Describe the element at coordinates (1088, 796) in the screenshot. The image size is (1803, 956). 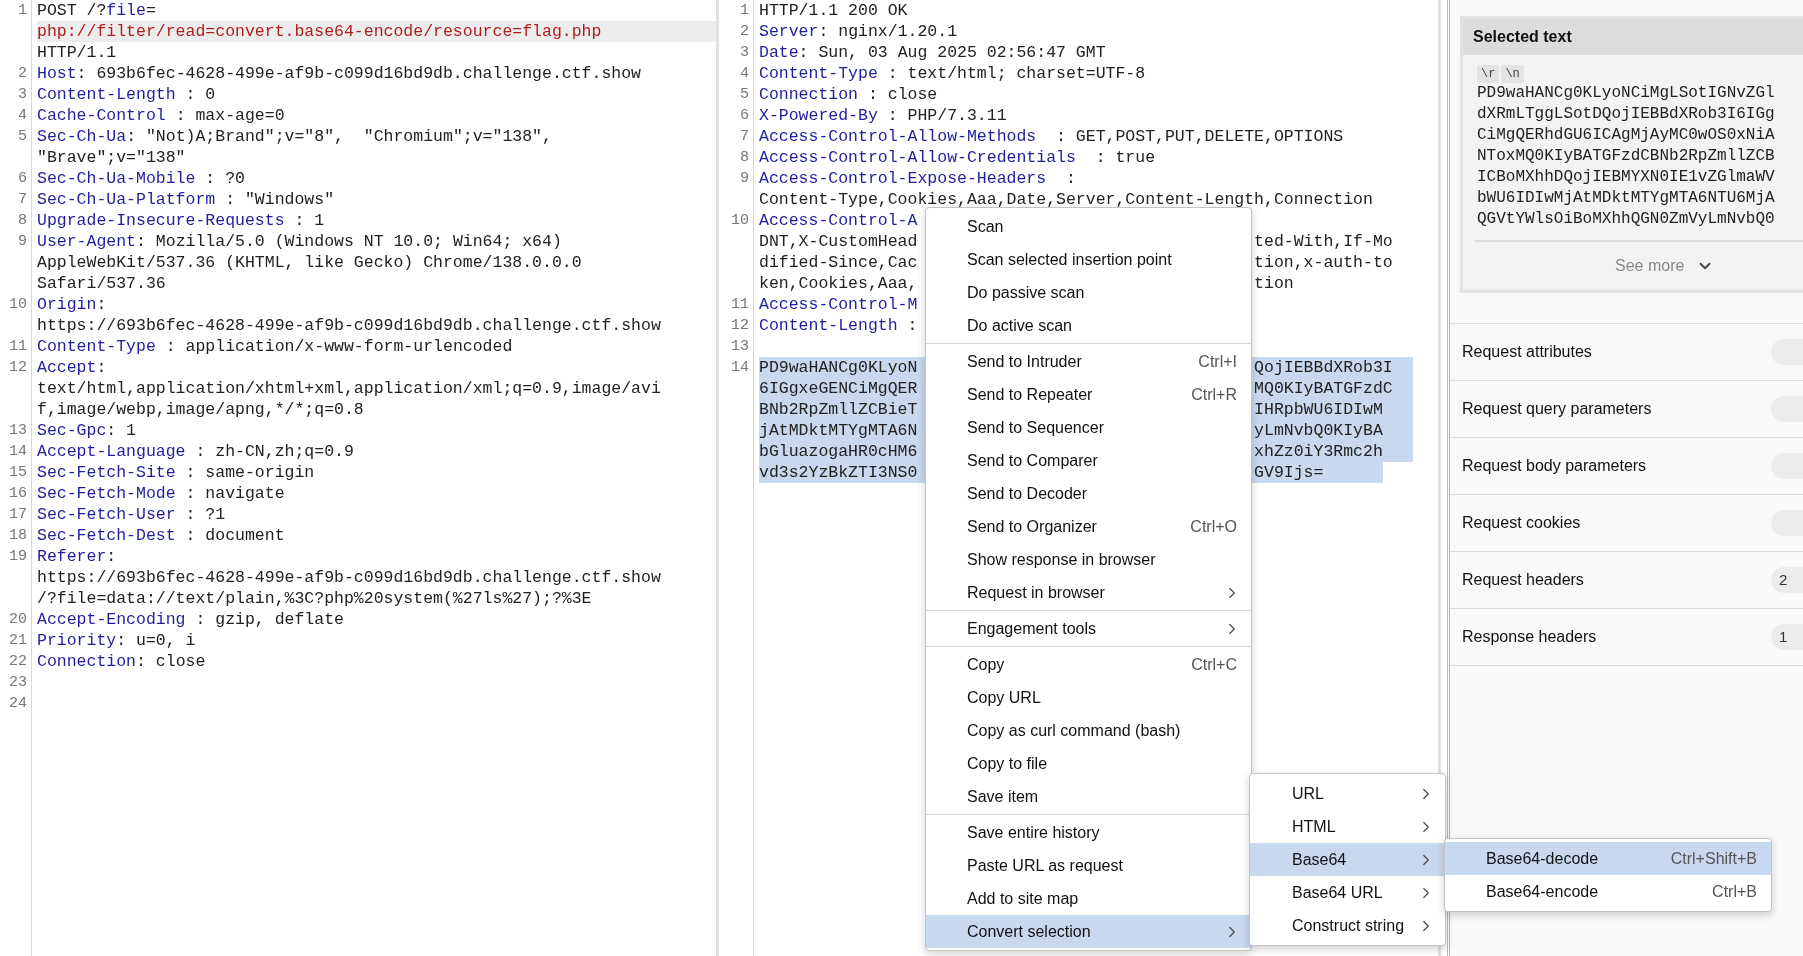
I see `menu-item: Save item` at that location.